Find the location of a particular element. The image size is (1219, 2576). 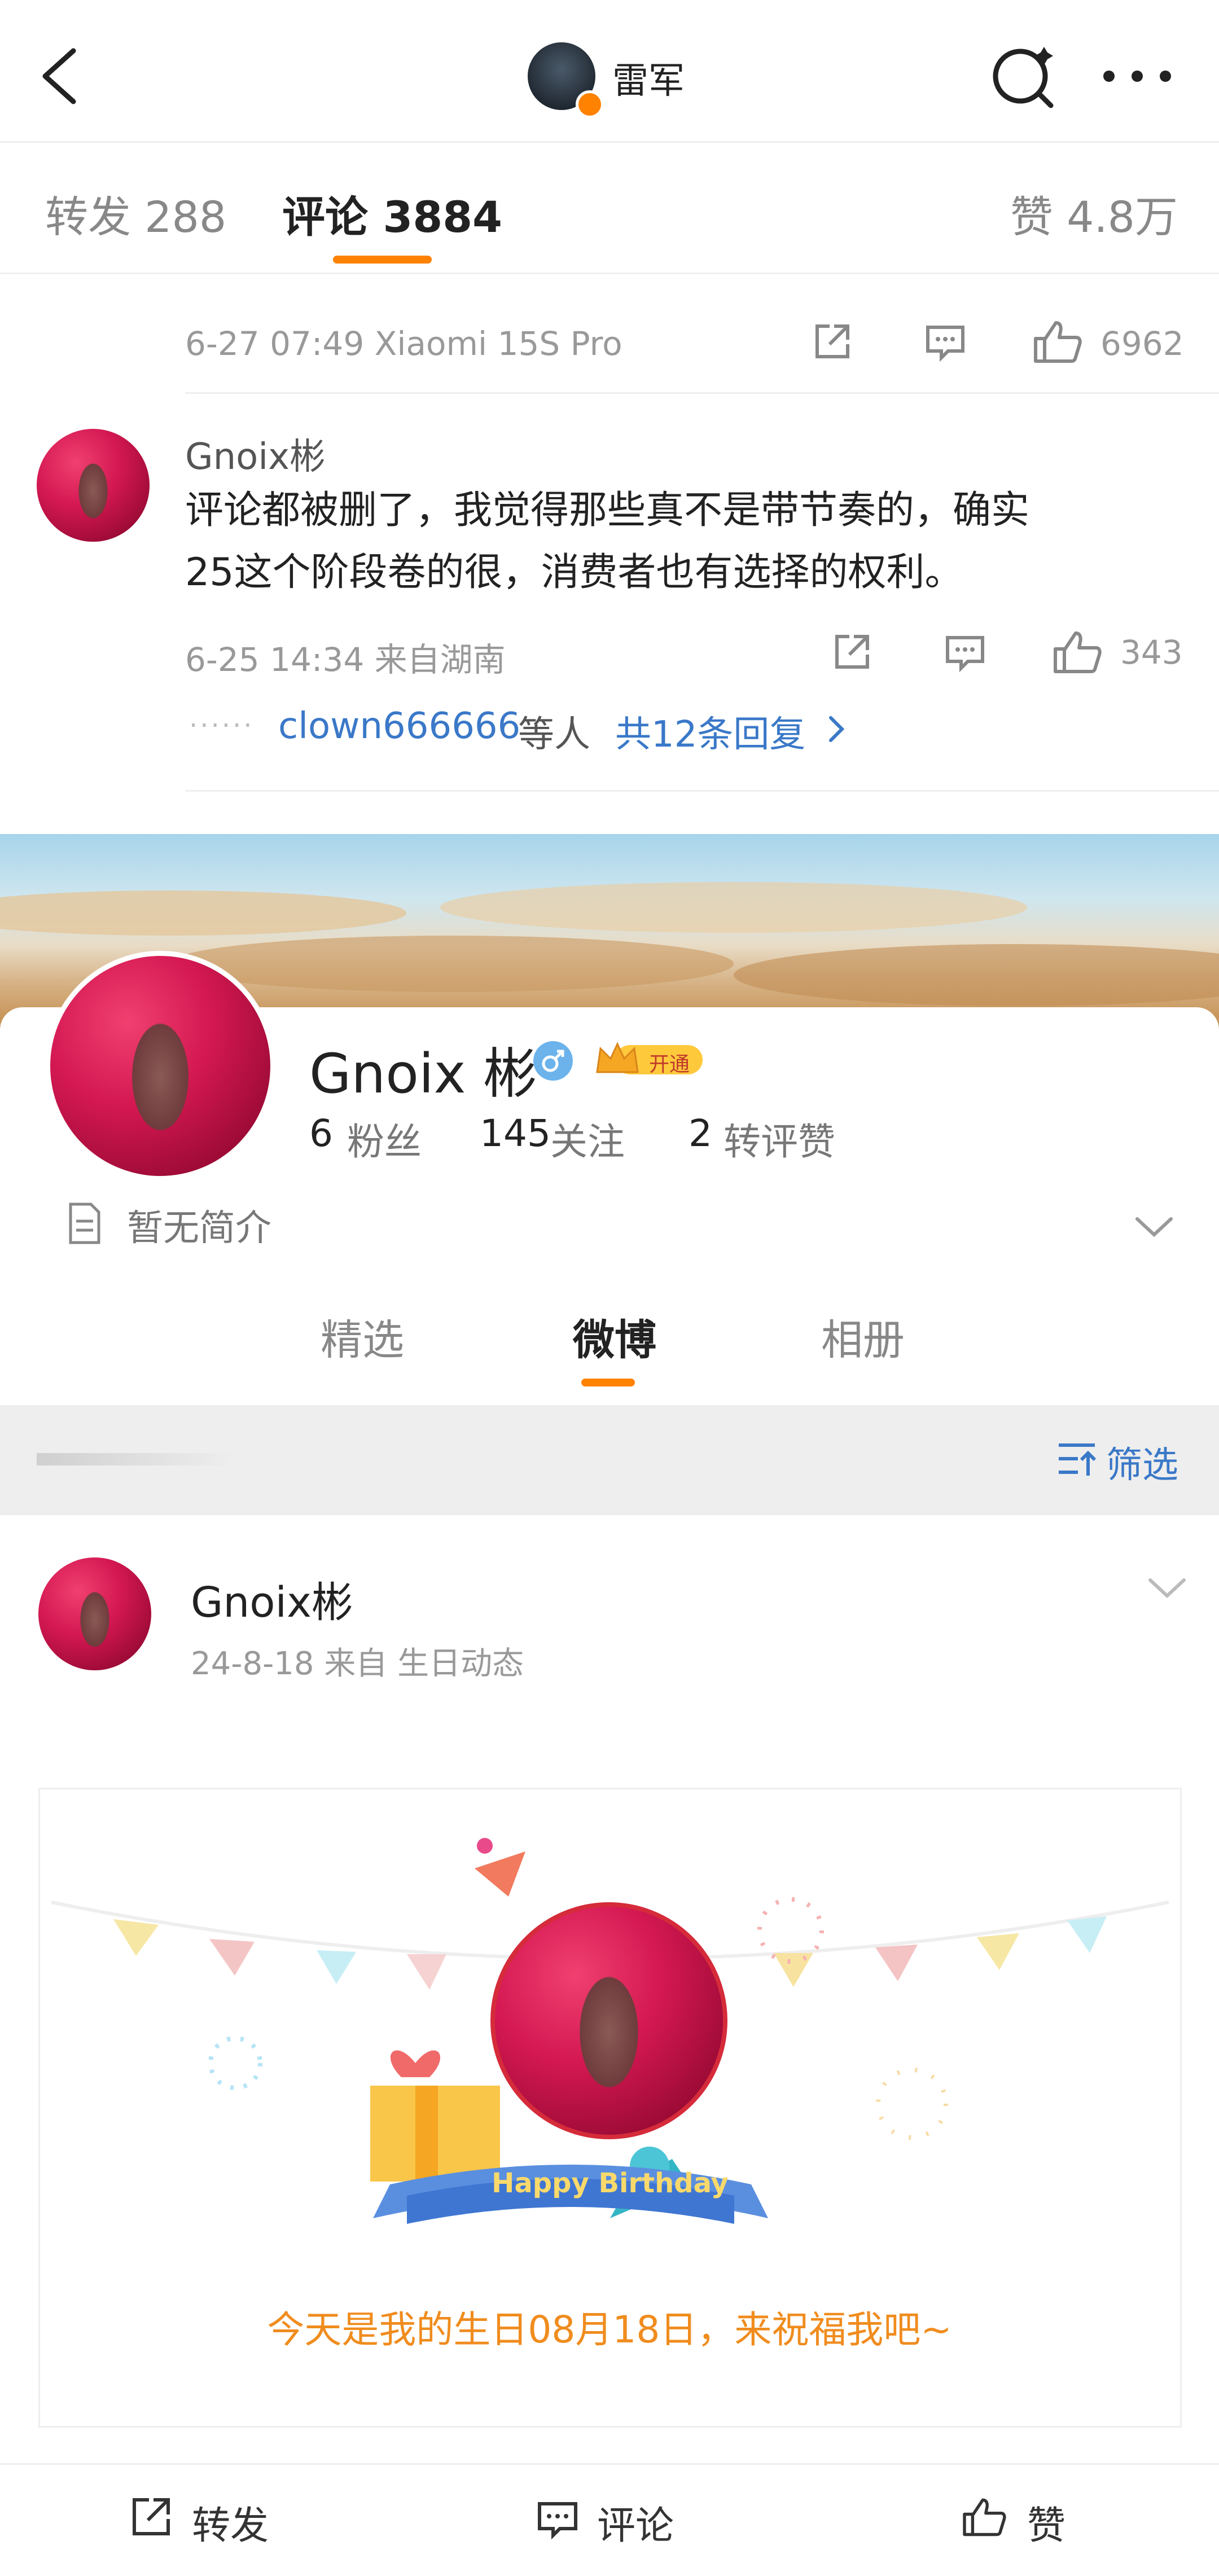

comment-bubble-icon is located at coordinates (557, 2519).